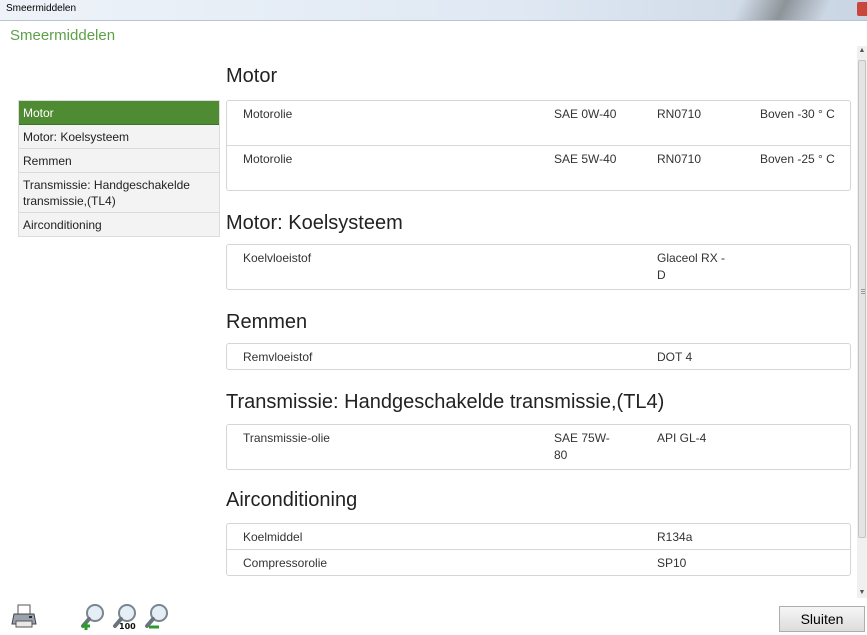 The image size is (867, 635). I want to click on row-code: Glaceol RX -D, so click(691, 266).